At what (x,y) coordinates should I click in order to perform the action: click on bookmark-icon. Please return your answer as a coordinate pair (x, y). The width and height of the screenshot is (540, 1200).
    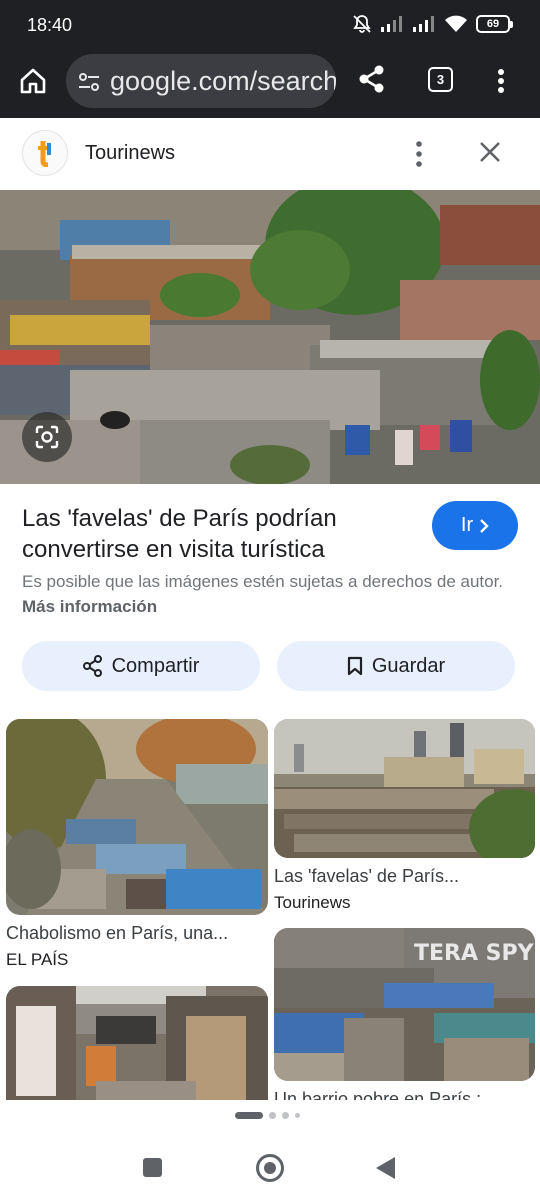
    Looking at the image, I should click on (354, 666).